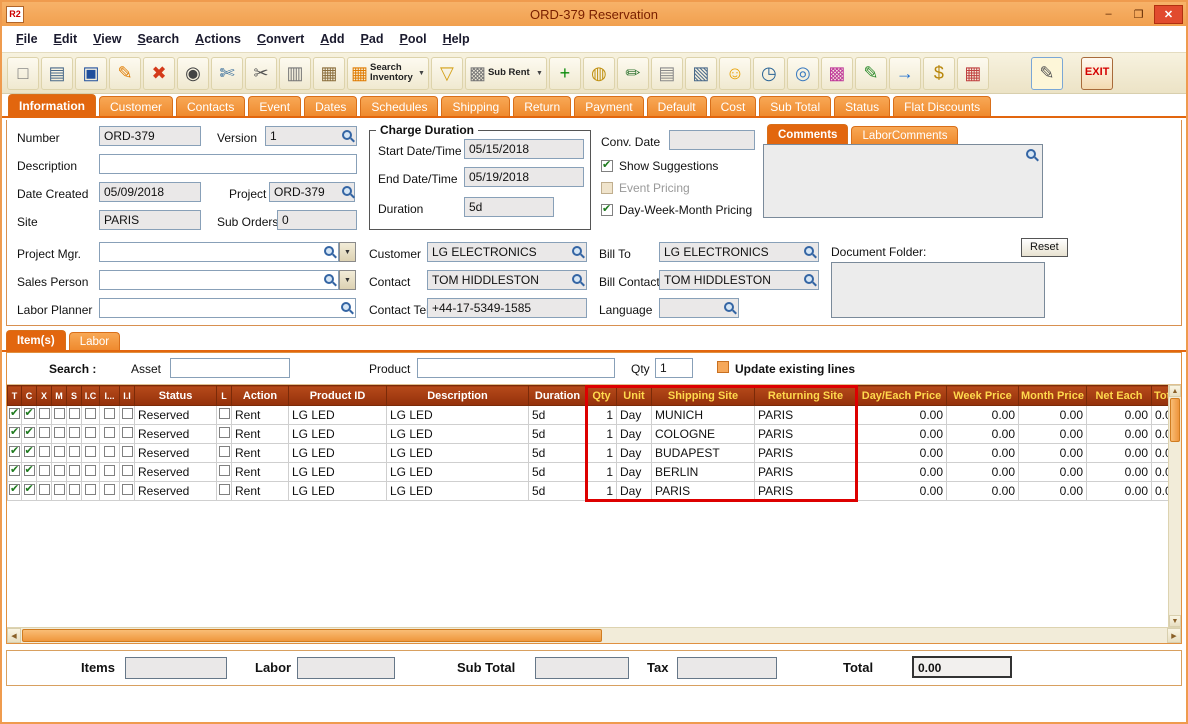  Describe the element at coordinates (90, 395) in the screenshot. I see `column-header-i-c: I.C` at that location.